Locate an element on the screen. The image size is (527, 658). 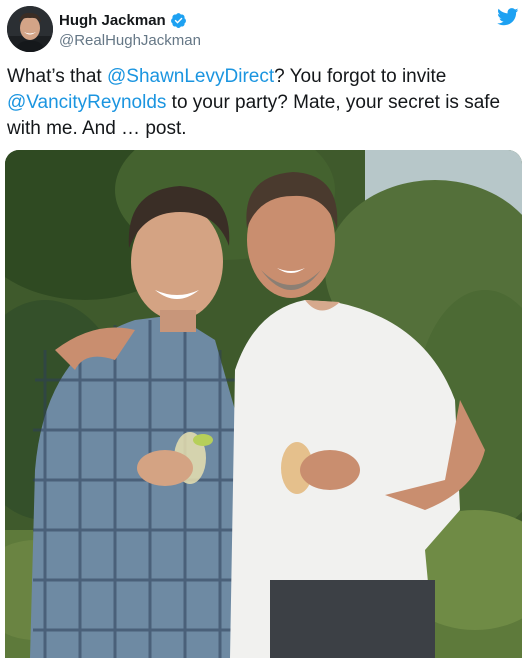
twitter-bird-icon is located at coordinates (508, 17).